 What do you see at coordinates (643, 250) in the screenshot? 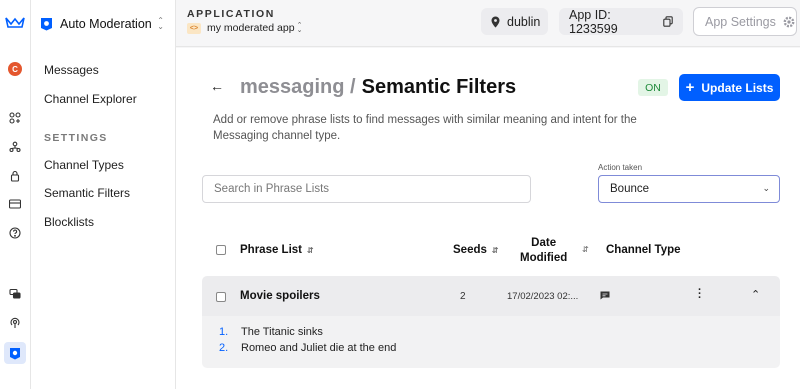
I see `column-channel-type: Channel Type` at bounding box center [643, 250].